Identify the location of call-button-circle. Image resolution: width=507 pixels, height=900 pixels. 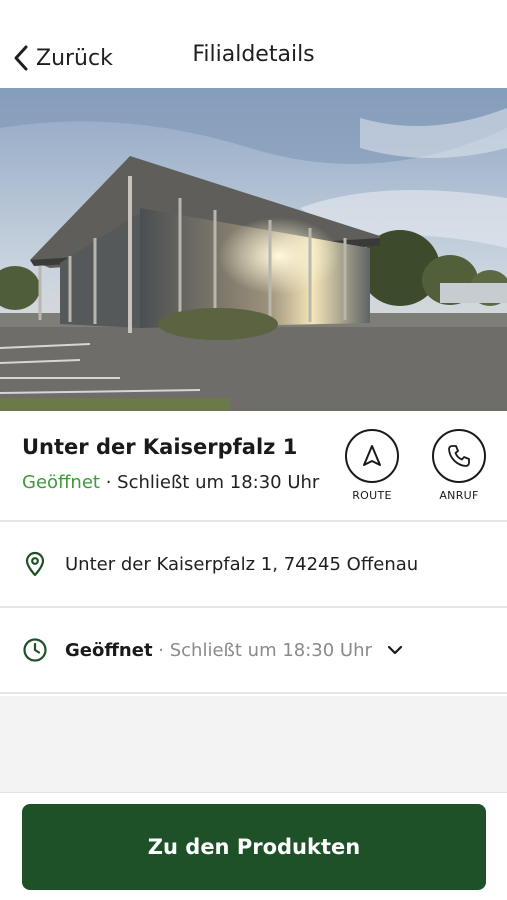
(459, 456).